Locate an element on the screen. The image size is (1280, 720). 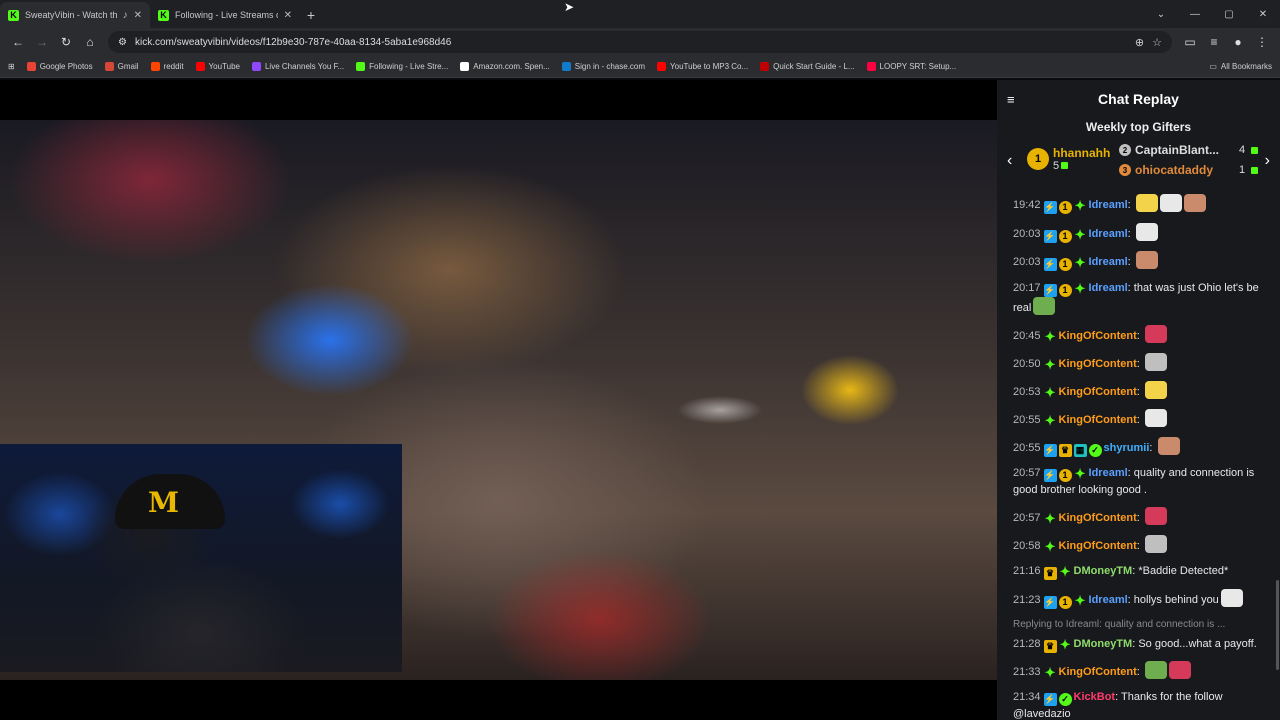
cast-icon: ▭ is located at coordinates (1190, 42).